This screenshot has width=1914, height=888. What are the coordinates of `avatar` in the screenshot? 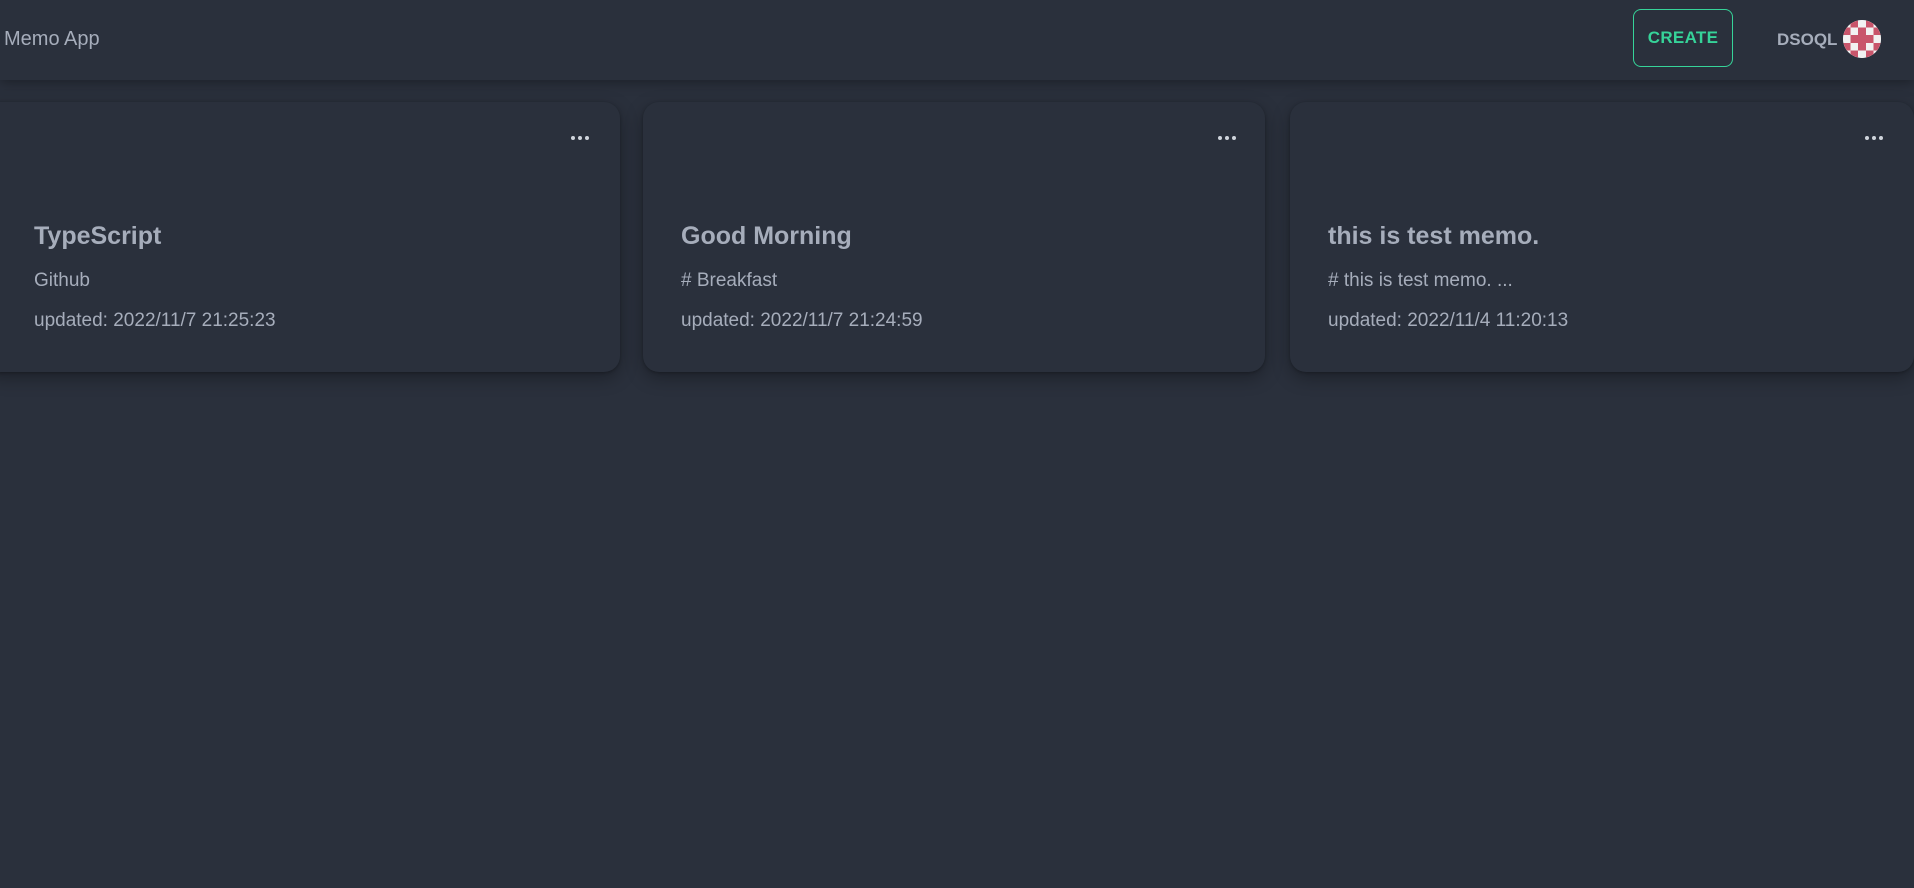 It's located at (1862, 39).